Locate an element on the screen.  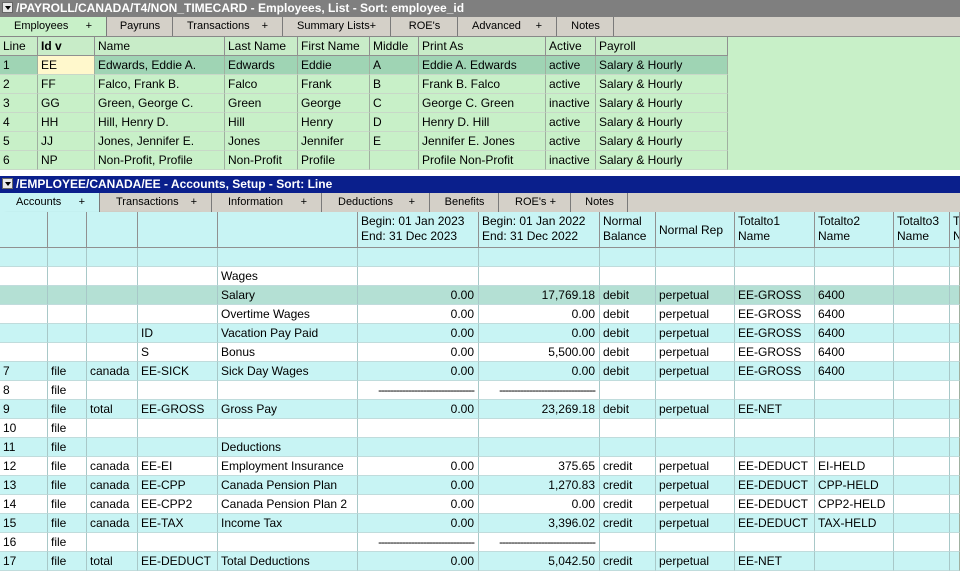
column-header: Begin: 01 Jan 2022 End: 31 Dec 2022 is located at coordinates (539, 230).